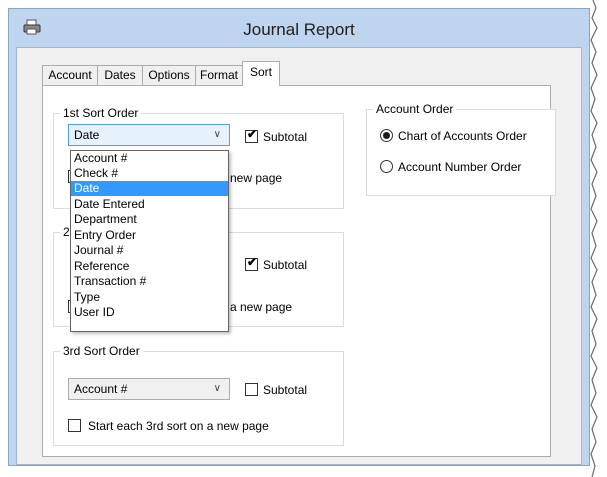 This screenshot has width=607, height=477. Describe the element at coordinates (597, 238) in the screenshot. I see `torn-edge-decoration` at that location.